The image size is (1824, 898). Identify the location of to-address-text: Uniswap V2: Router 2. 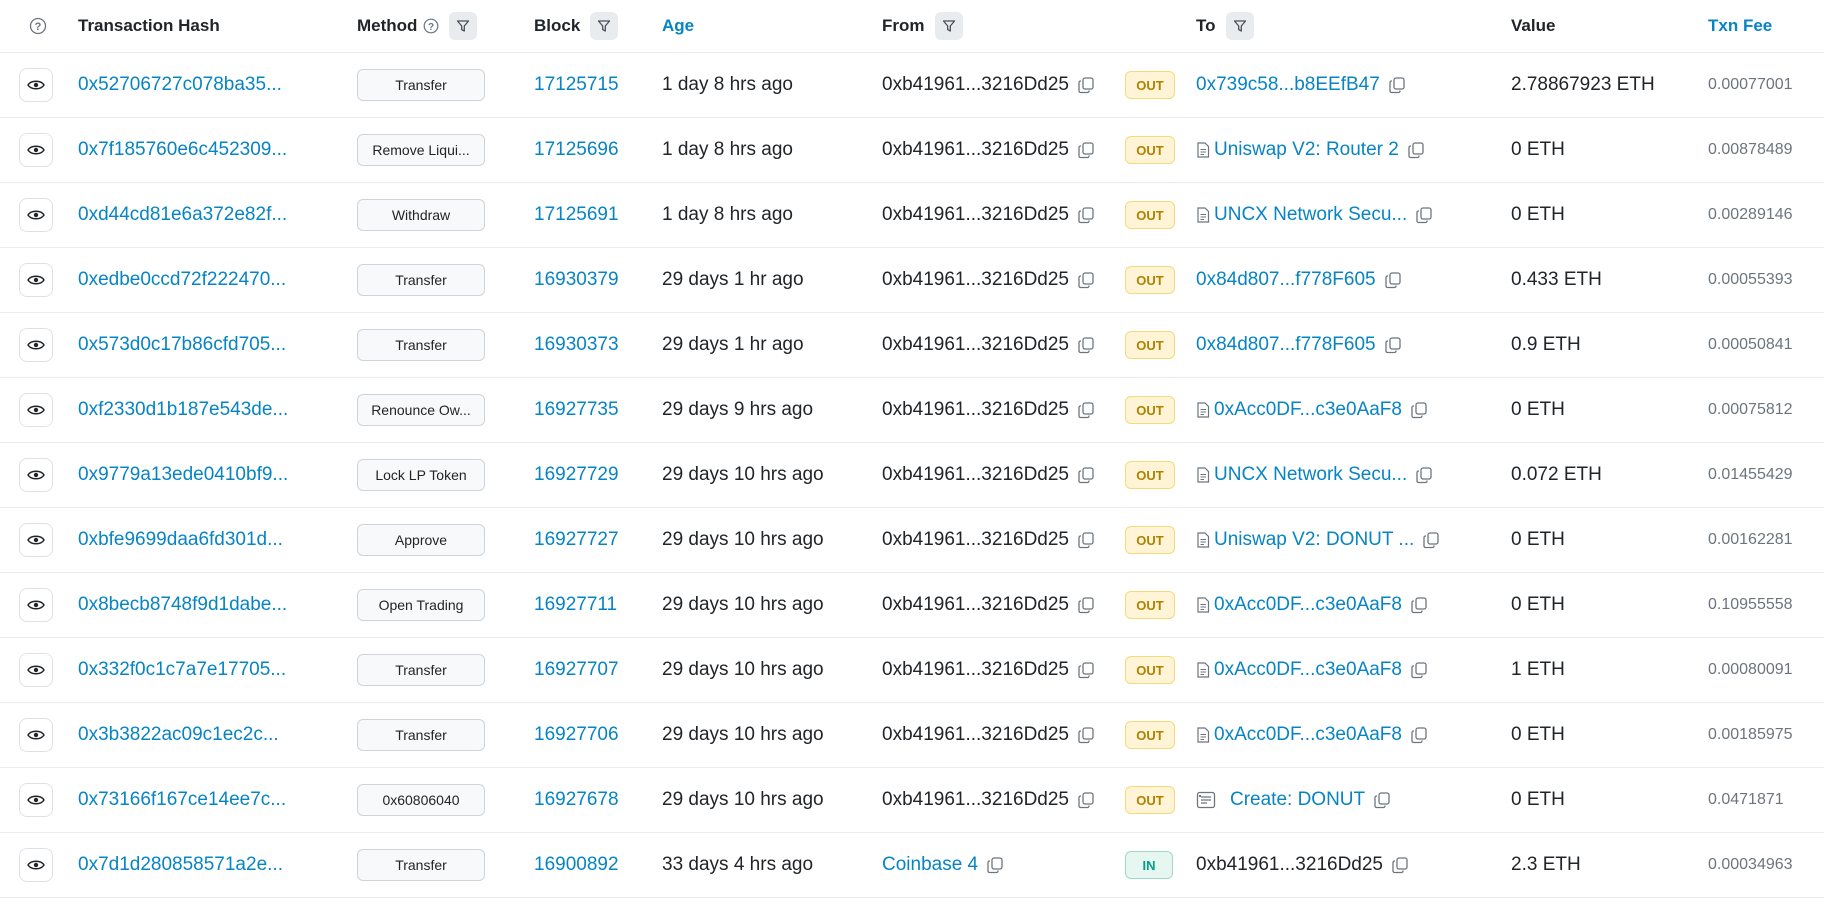
(1306, 150).